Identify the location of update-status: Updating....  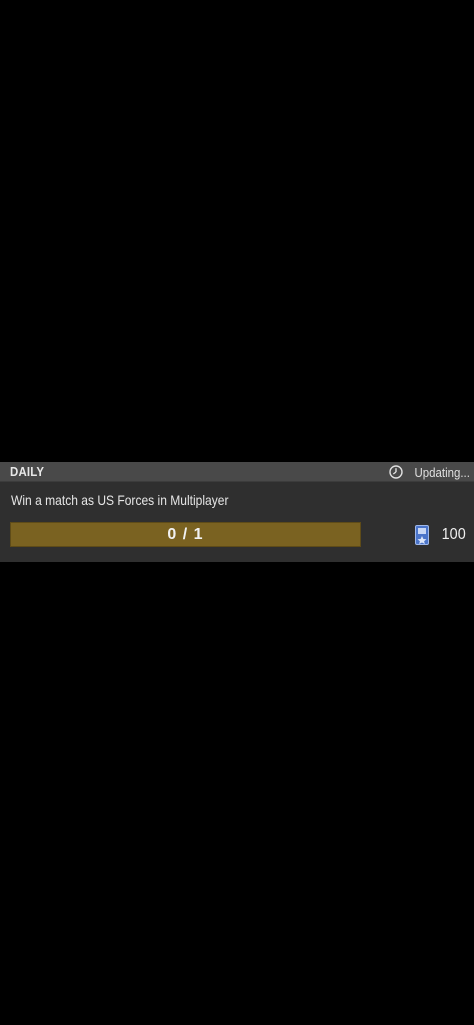
(429, 472).